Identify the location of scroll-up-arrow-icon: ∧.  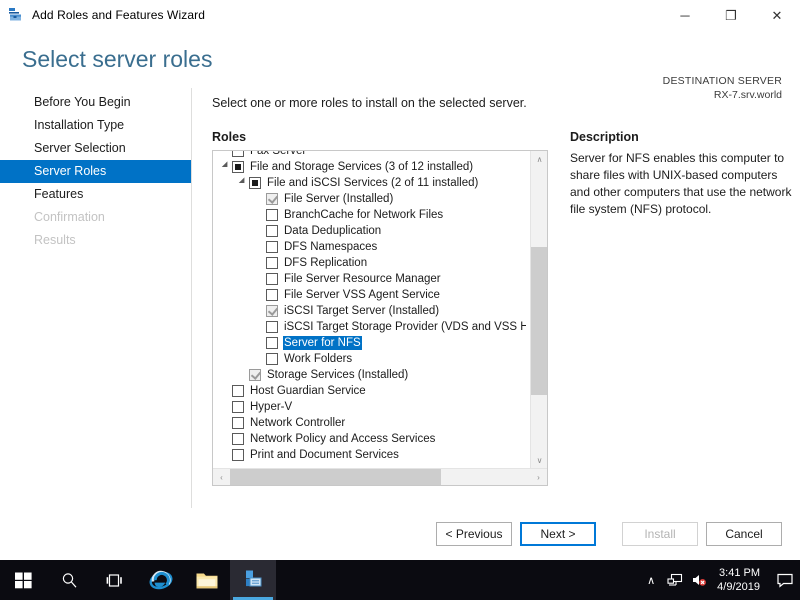
(539, 159).